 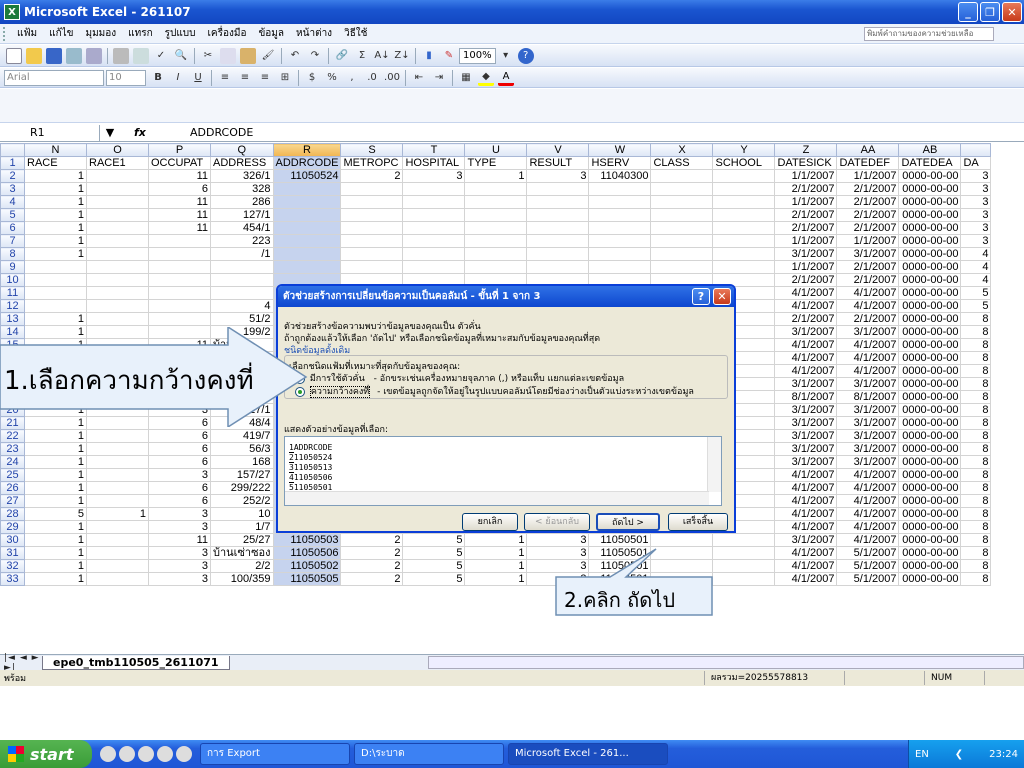 I want to click on menu-edit: แก้ไข, so click(x=61, y=33).